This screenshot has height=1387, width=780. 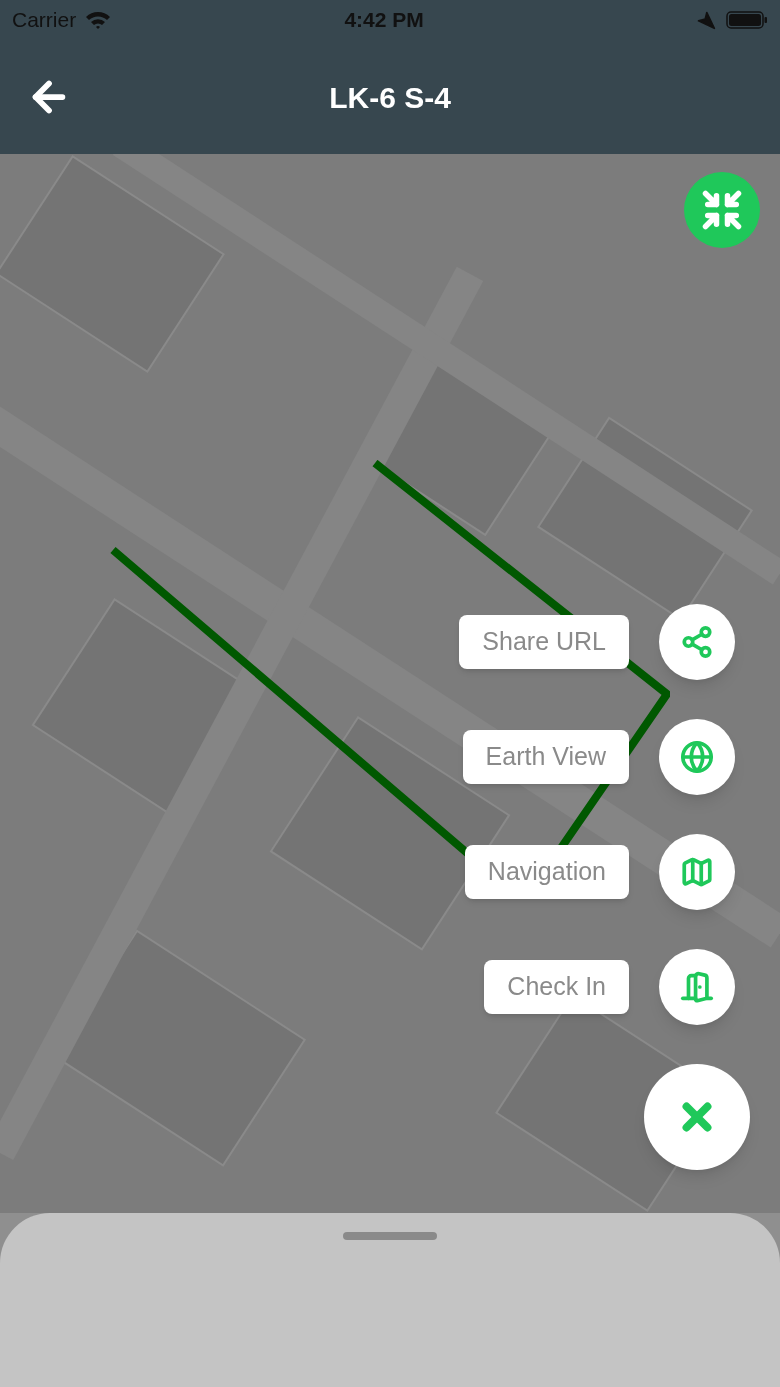 What do you see at coordinates (697, 757) in the screenshot?
I see `globe-icon` at bounding box center [697, 757].